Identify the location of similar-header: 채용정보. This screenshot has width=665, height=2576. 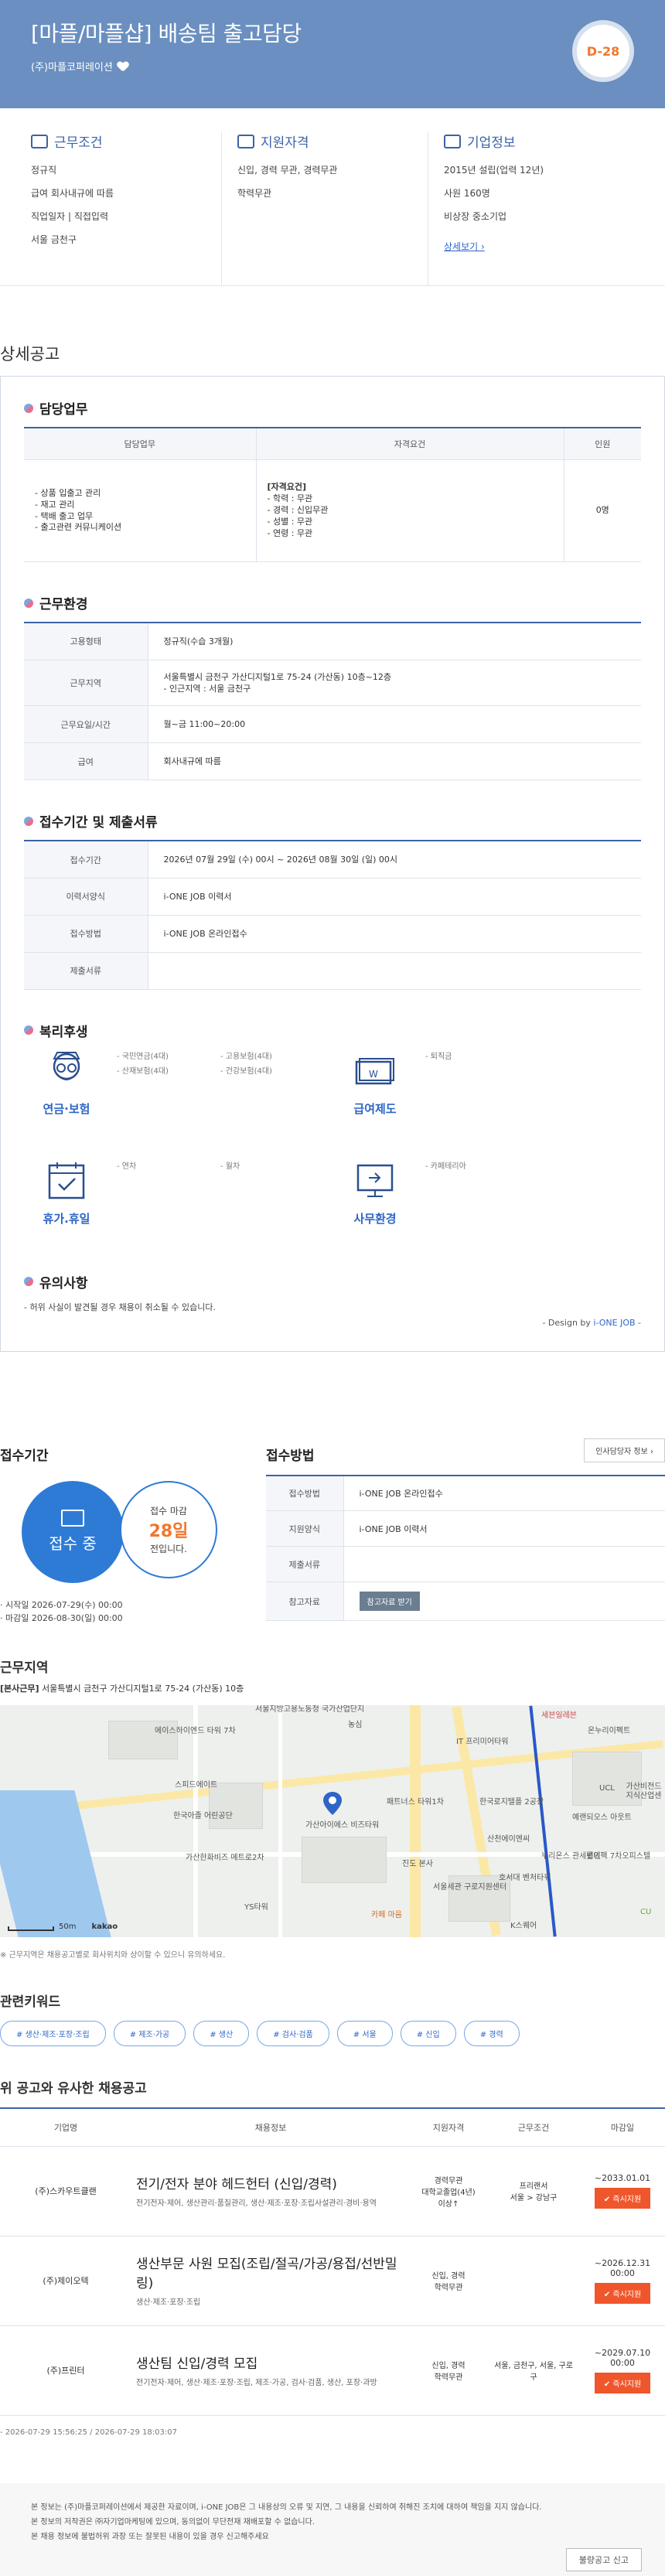
(270, 2127).